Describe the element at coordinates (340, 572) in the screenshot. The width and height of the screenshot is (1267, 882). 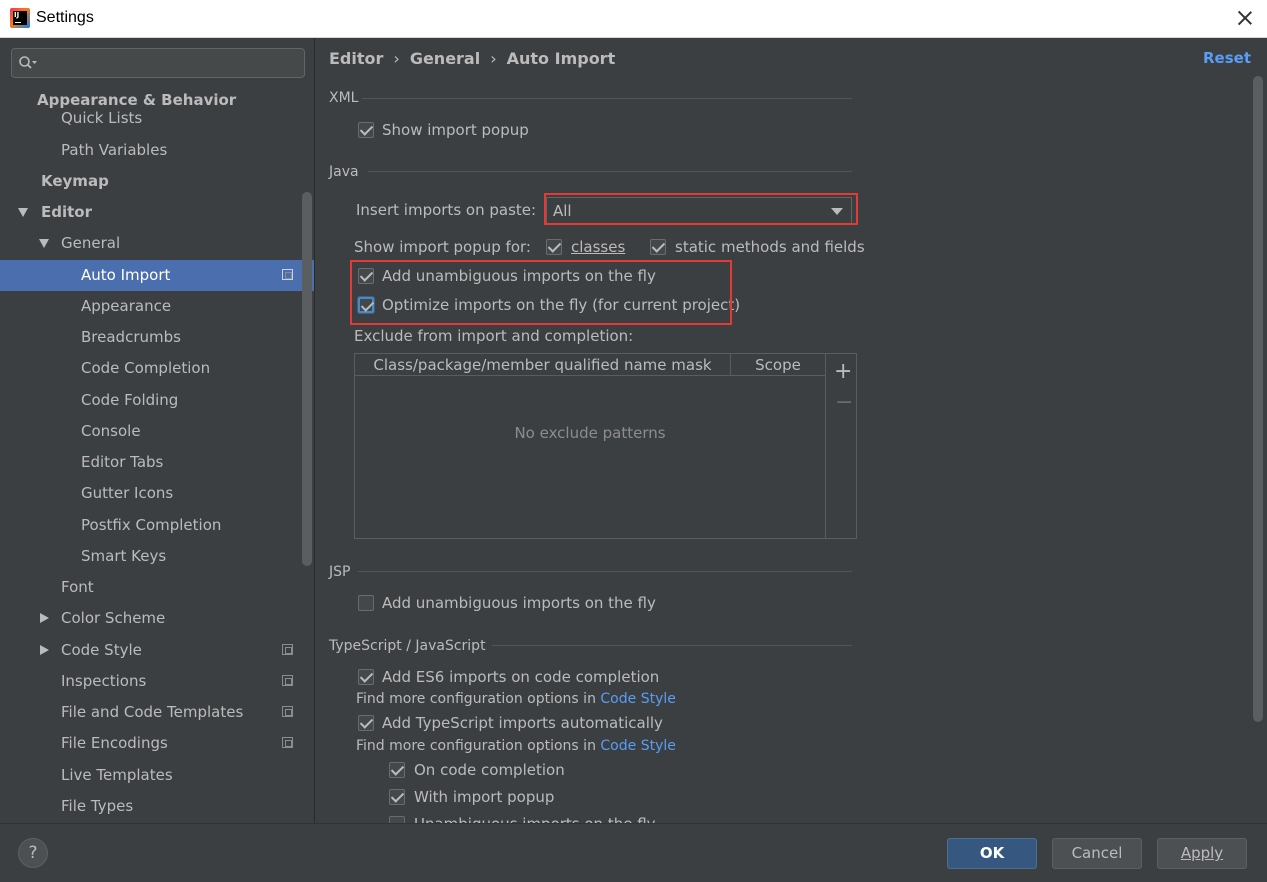
I see `section-title-jsp: JSP` at that location.